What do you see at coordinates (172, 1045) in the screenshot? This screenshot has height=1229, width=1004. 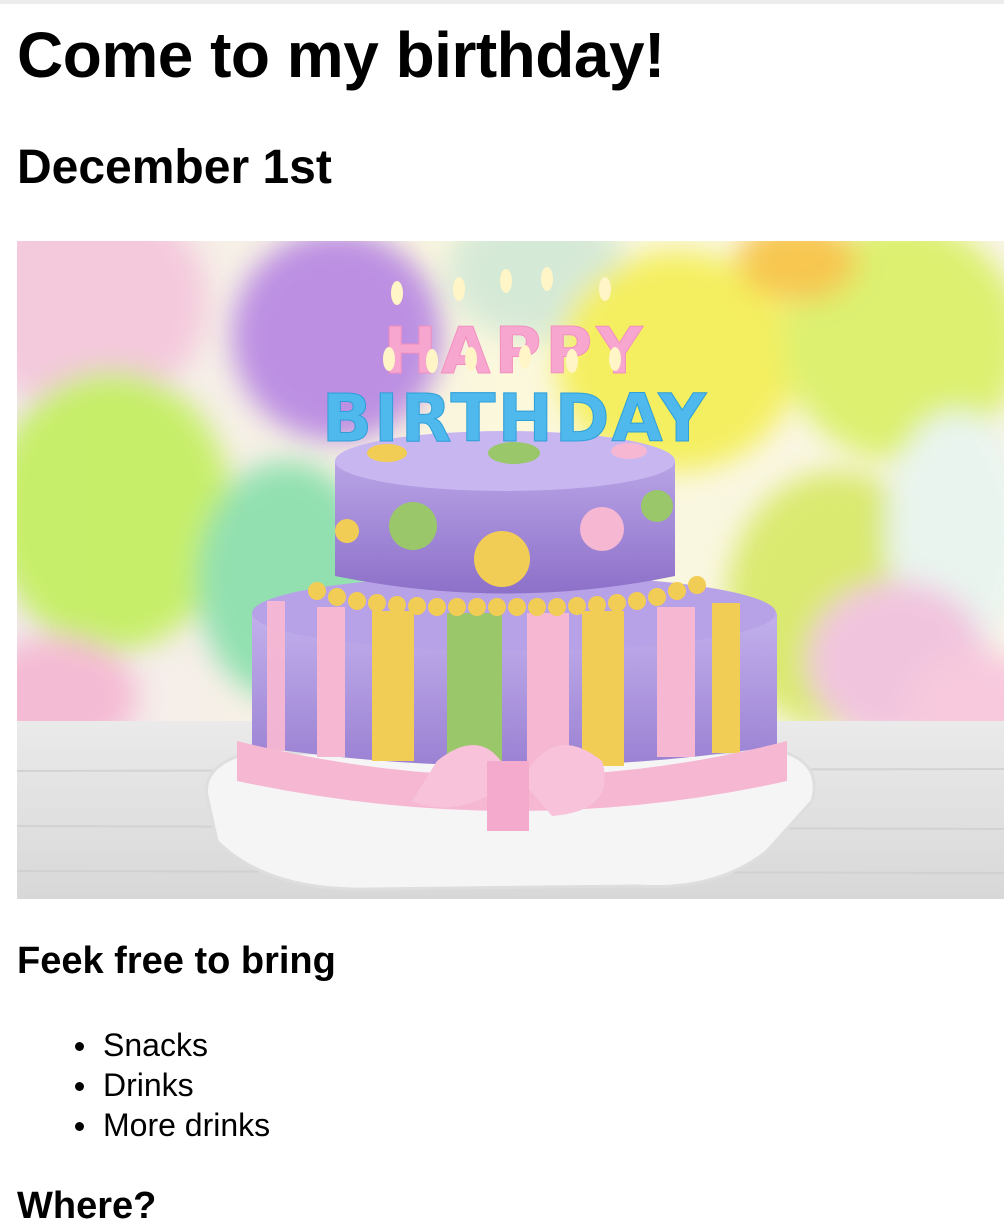 I see `list-item: Snacks` at bounding box center [172, 1045].